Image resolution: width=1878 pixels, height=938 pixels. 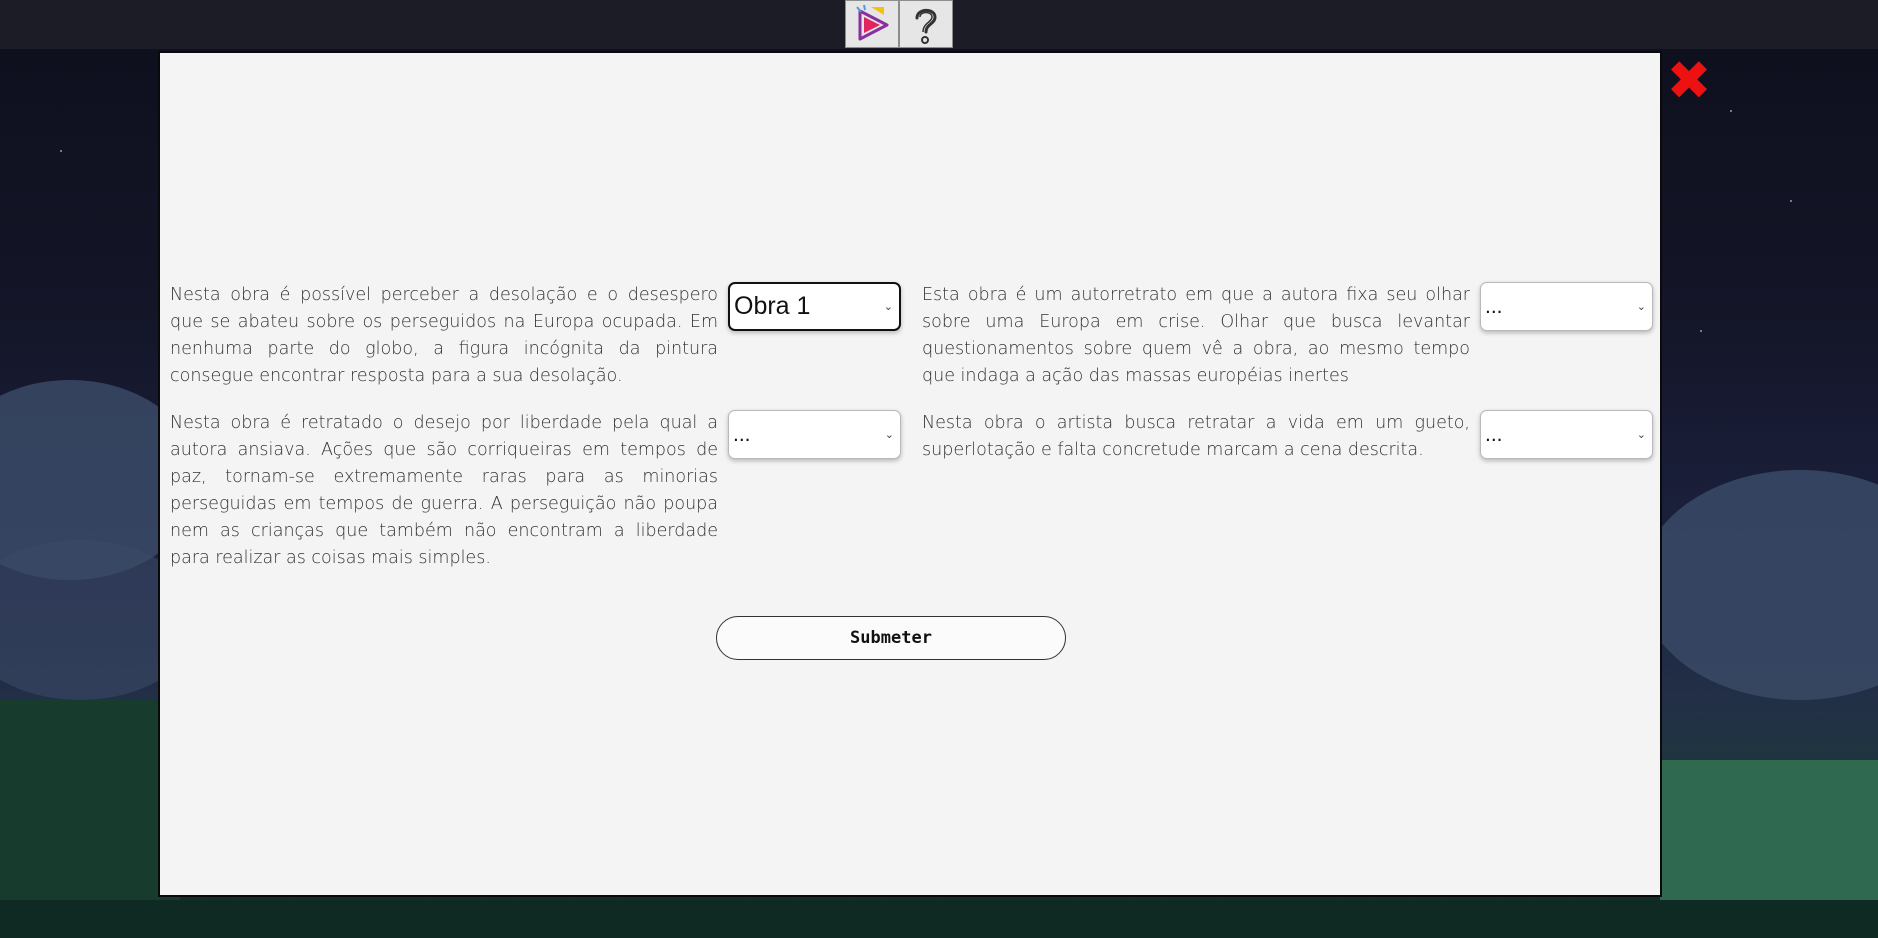 I want to click on video-play-button, so click(x=872, y=24).